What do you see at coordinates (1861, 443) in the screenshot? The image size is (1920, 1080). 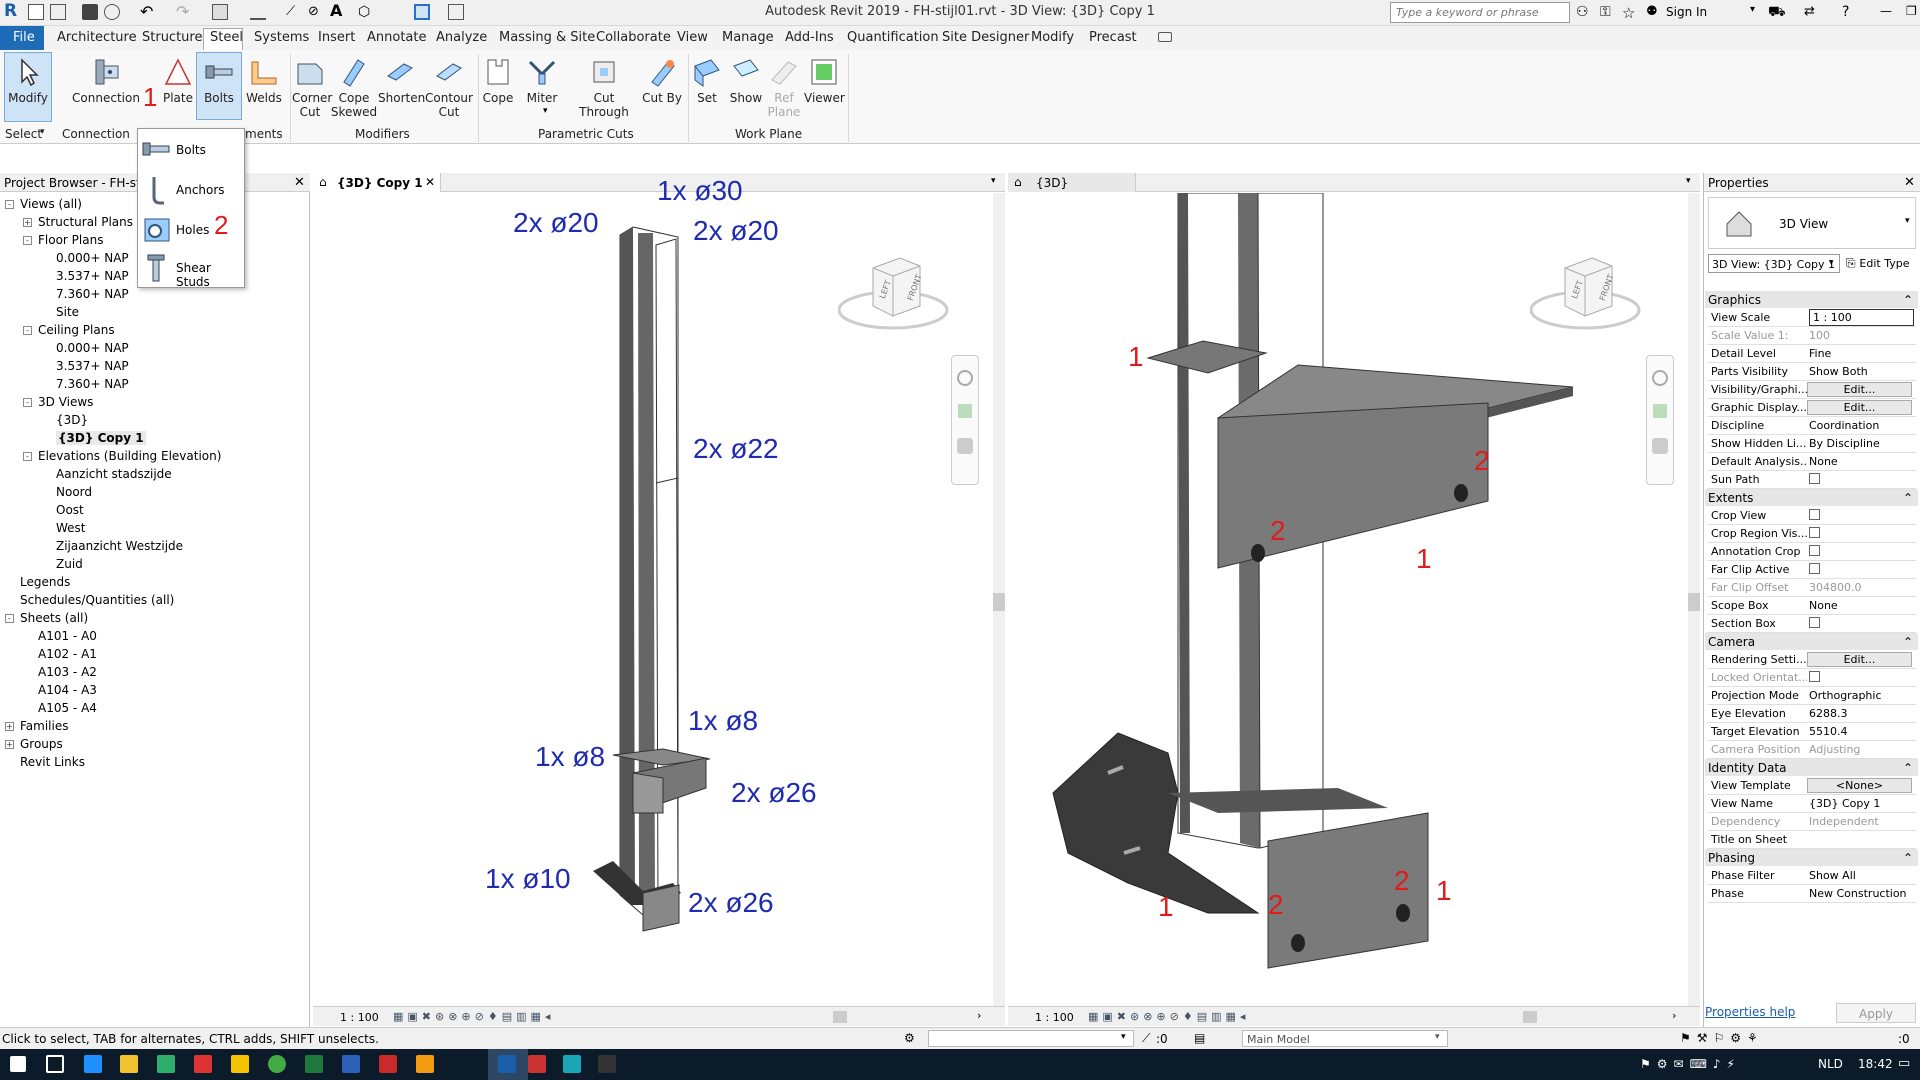 I see `property-value: By Discipline` at bounding box center [1861, 443].